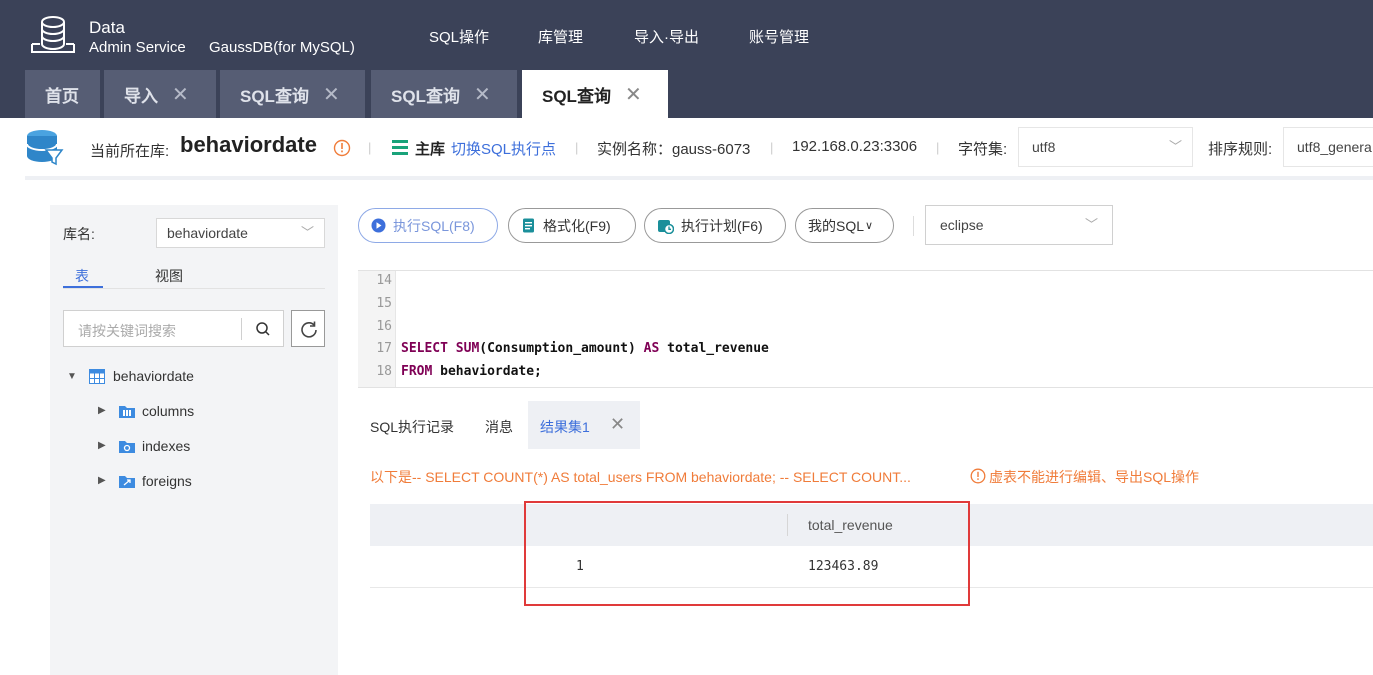  I want to click on tab-sql-query-1: SQL查询 ✕, so click(292, 94).